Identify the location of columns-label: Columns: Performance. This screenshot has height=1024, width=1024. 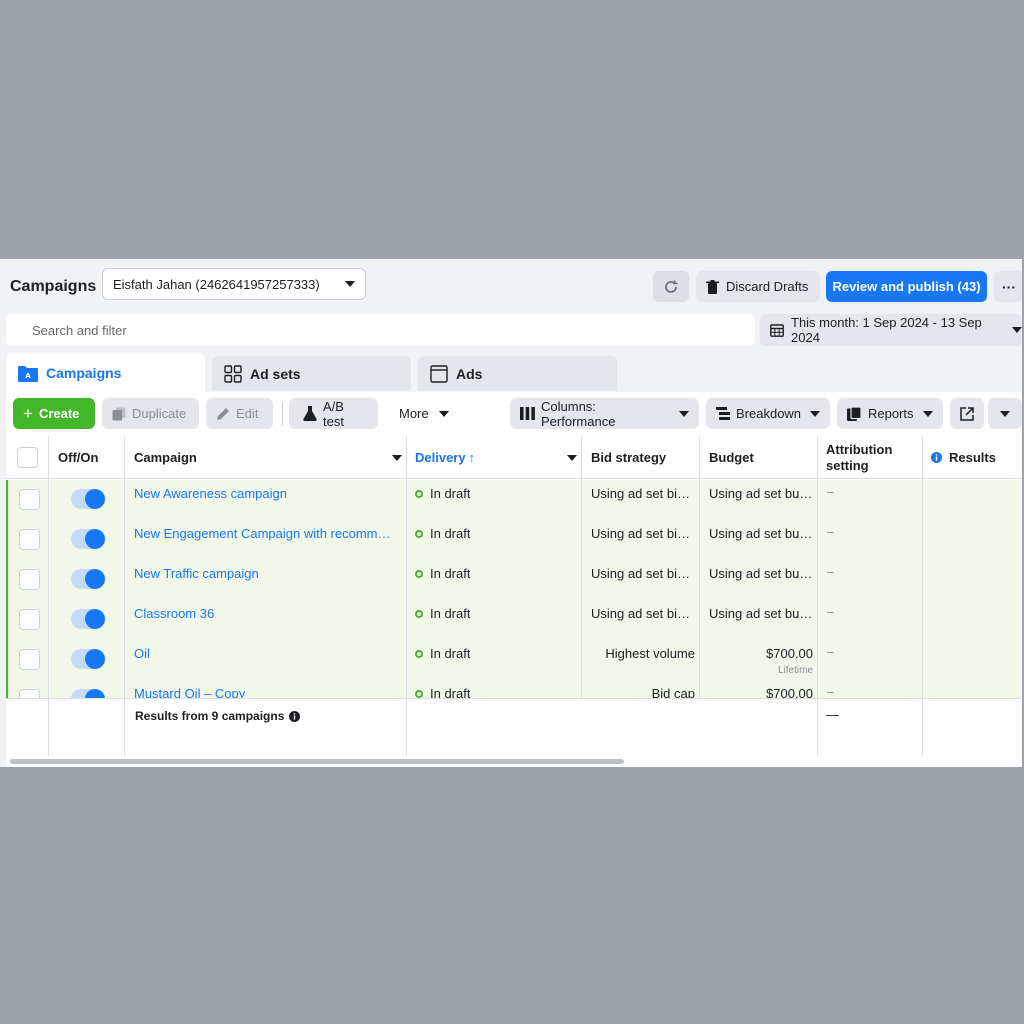
(578, 413).